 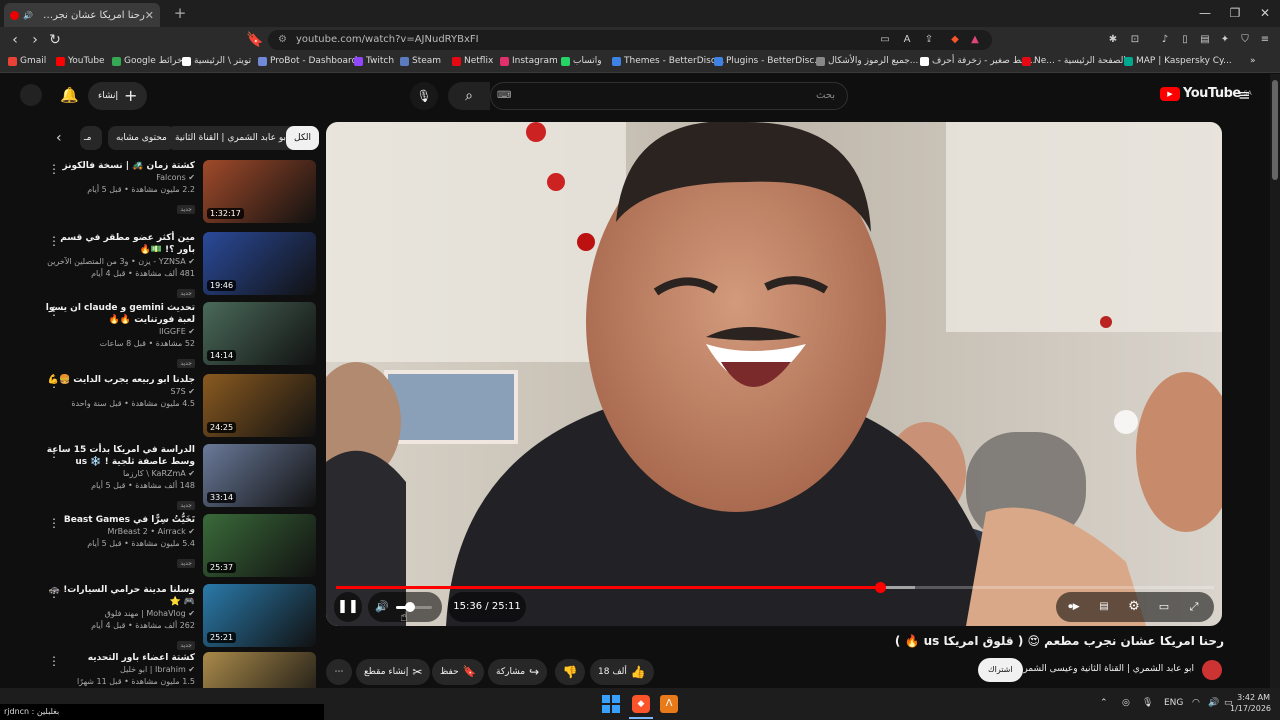 I want to click on more-actions-button: ⋯, so click(x=339, y=672).